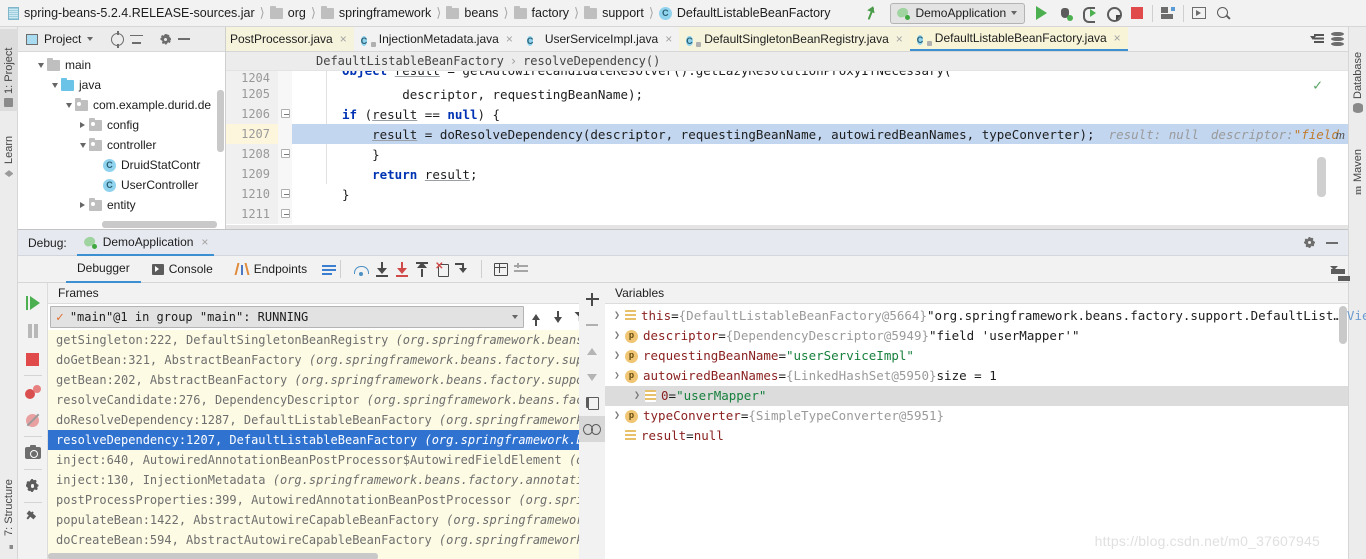 The image size is (1366, 559). What do you see at coordinates (1309, 242) in the screenshot?
I see `gear-icon` at bounding box center [1309, 242].